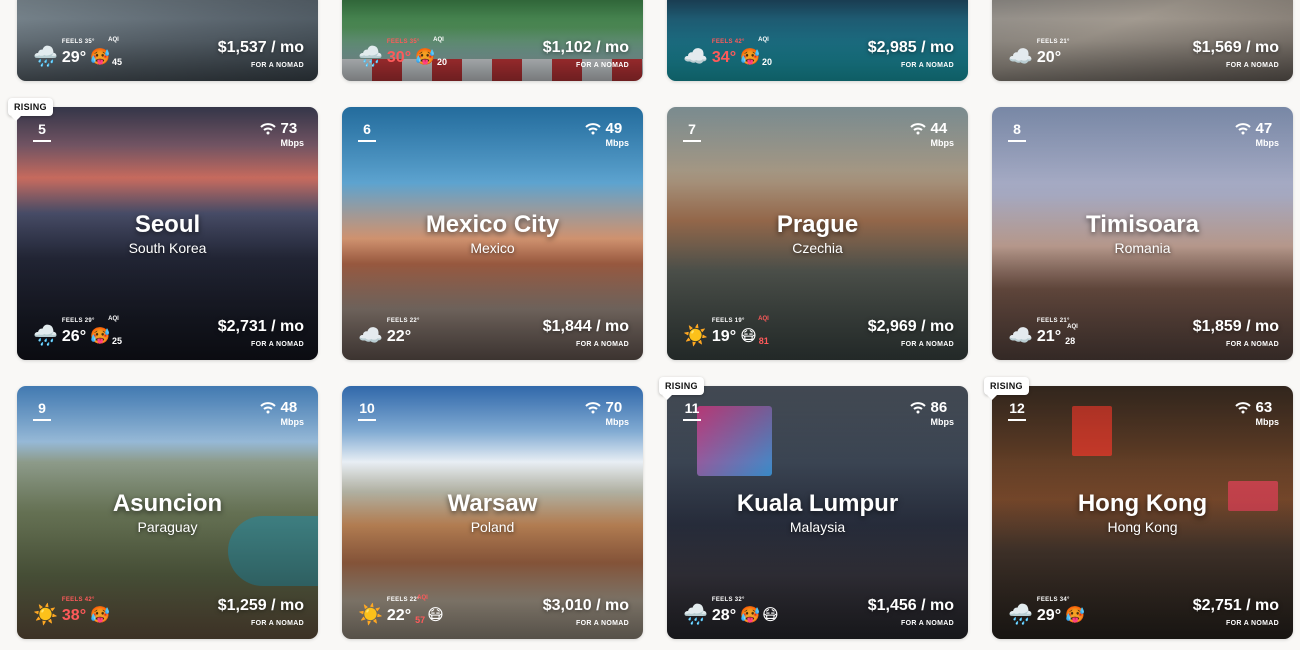 Image resolution: width=1300 pixels, height=650 pixels. I want to click on weather-info: 🌧️ FEELS 29° 26° 🥵 AQI 25, so click(78, 331).